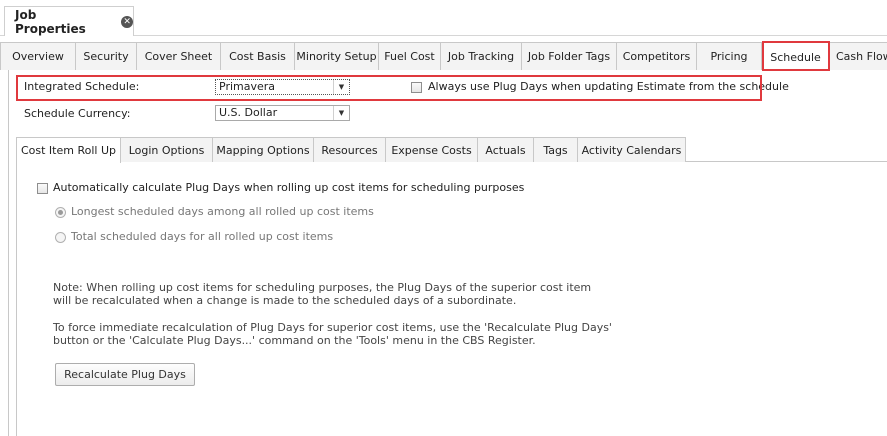 The width and height of the screenshot is (887, 436). I want to click on tab-fuel-cost: Fuel Cost, so click(410, 56).